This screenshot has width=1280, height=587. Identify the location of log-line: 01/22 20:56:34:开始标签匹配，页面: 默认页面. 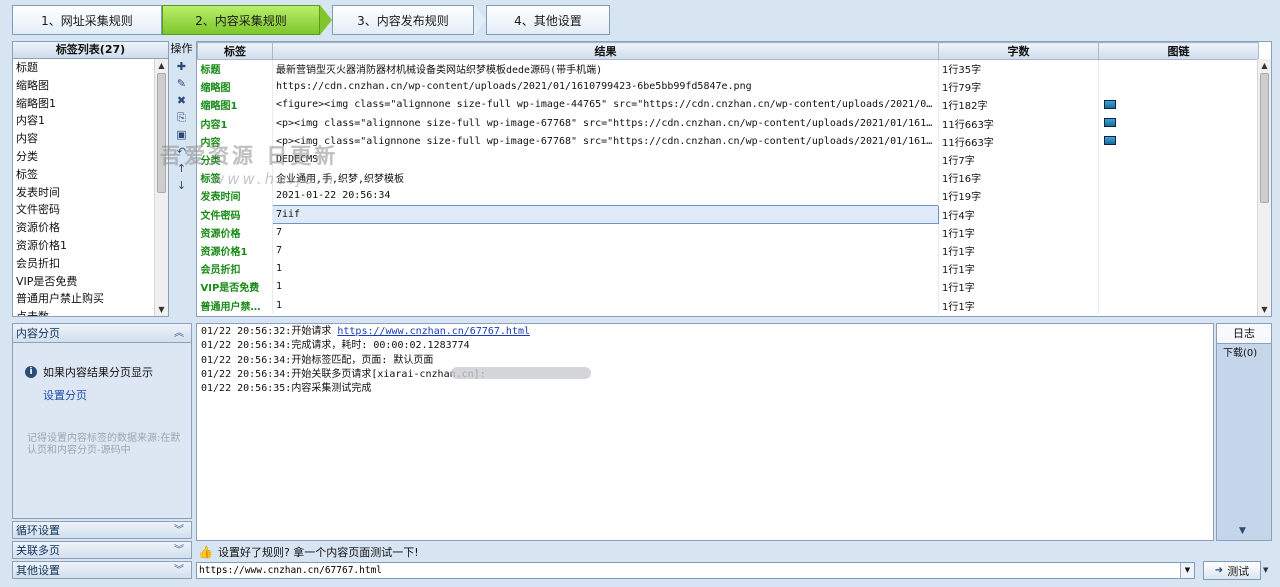
(705, 361).